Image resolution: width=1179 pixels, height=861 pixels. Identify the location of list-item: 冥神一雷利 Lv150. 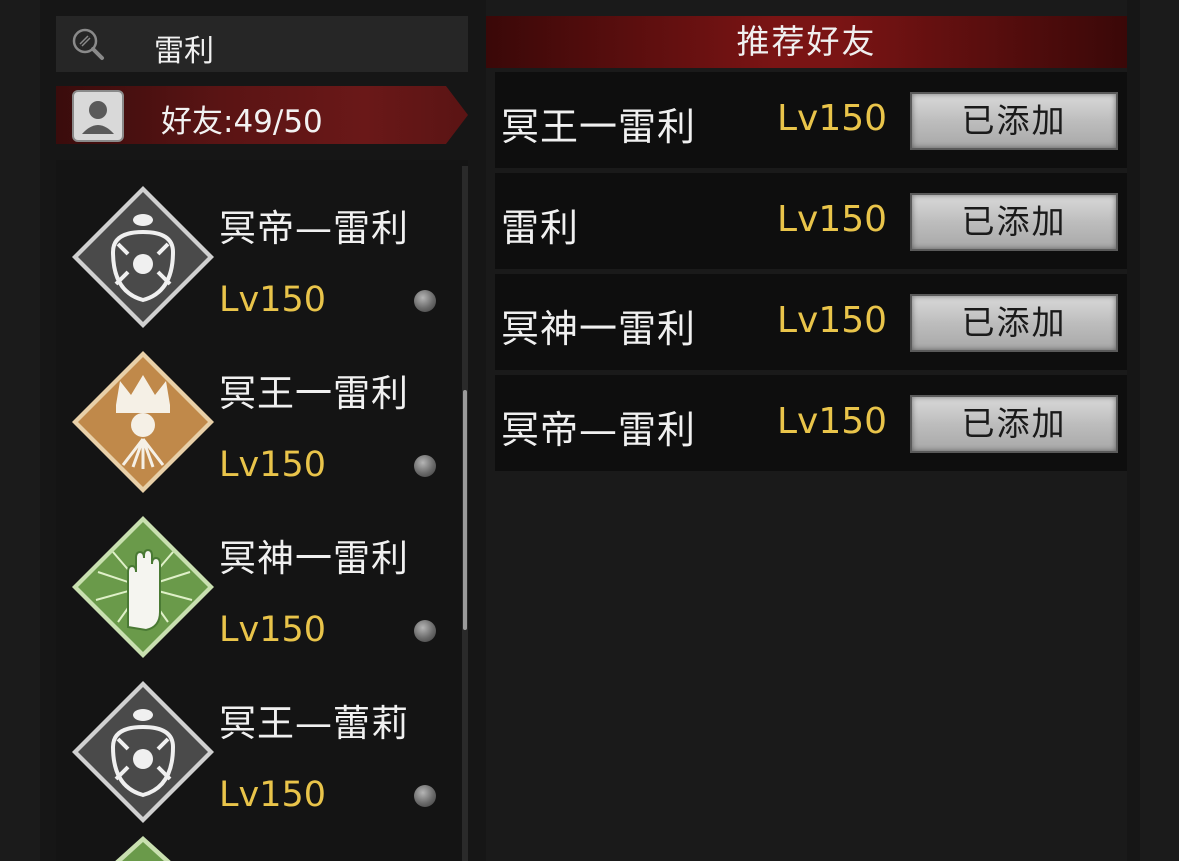
(256, 584).